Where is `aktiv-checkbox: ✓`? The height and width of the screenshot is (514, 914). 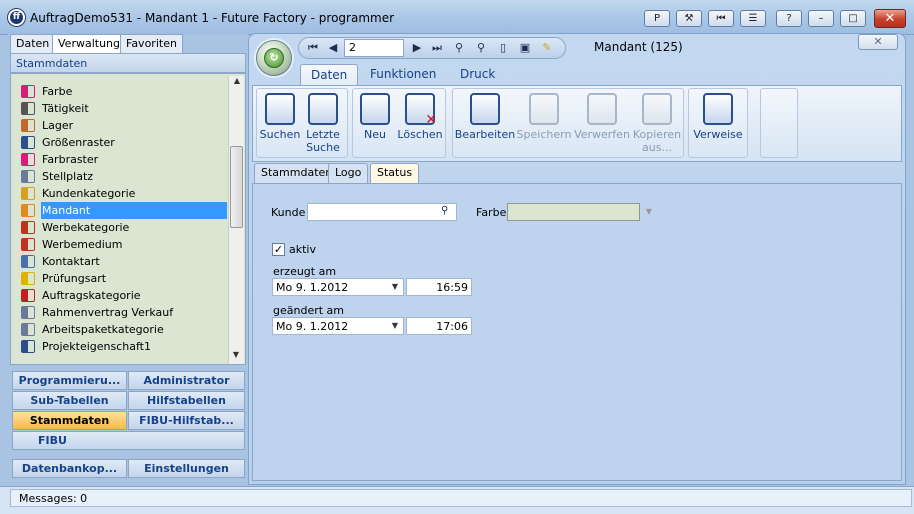 aktiv-checkbox: ✓ is located at coordinates (278, 249).